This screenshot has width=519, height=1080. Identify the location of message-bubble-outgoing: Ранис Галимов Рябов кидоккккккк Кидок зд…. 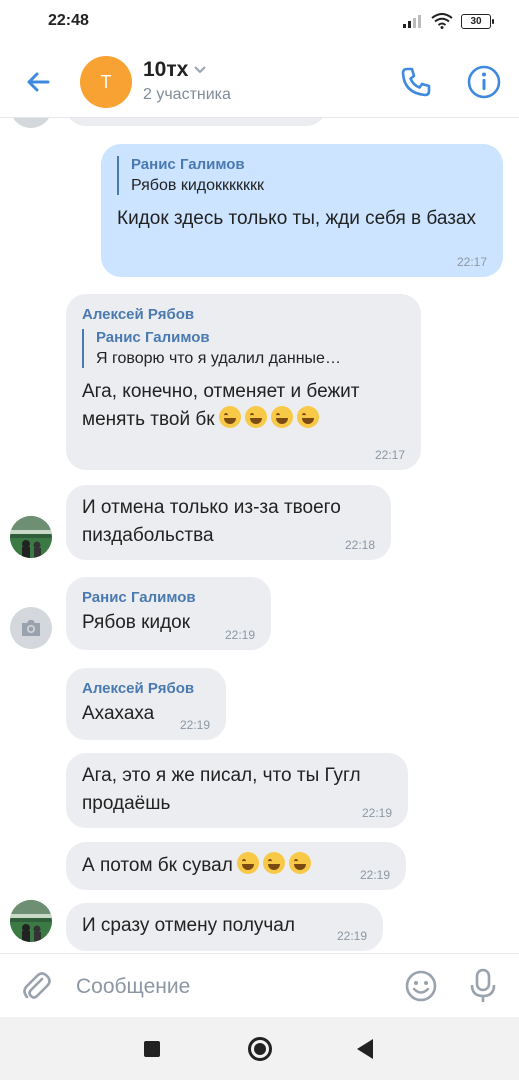
(302, 210).